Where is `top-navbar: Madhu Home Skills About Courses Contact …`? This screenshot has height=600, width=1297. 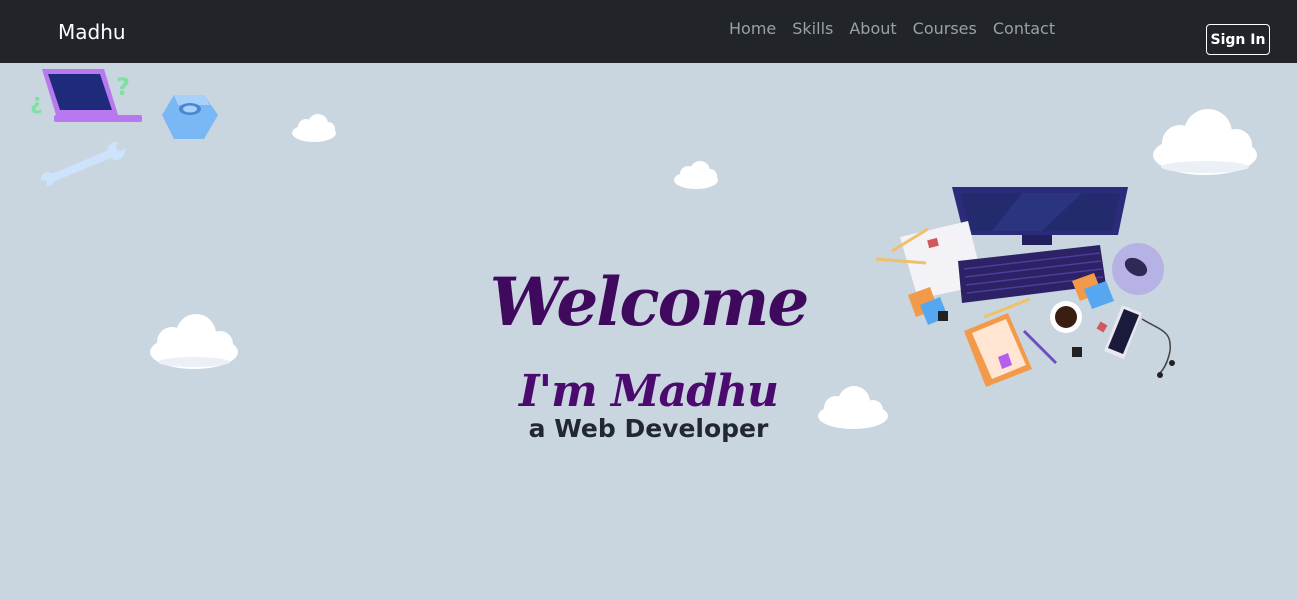
top-navbar: Madhu Home Skills About Courses Contact … is located at coordinates (648, 31).